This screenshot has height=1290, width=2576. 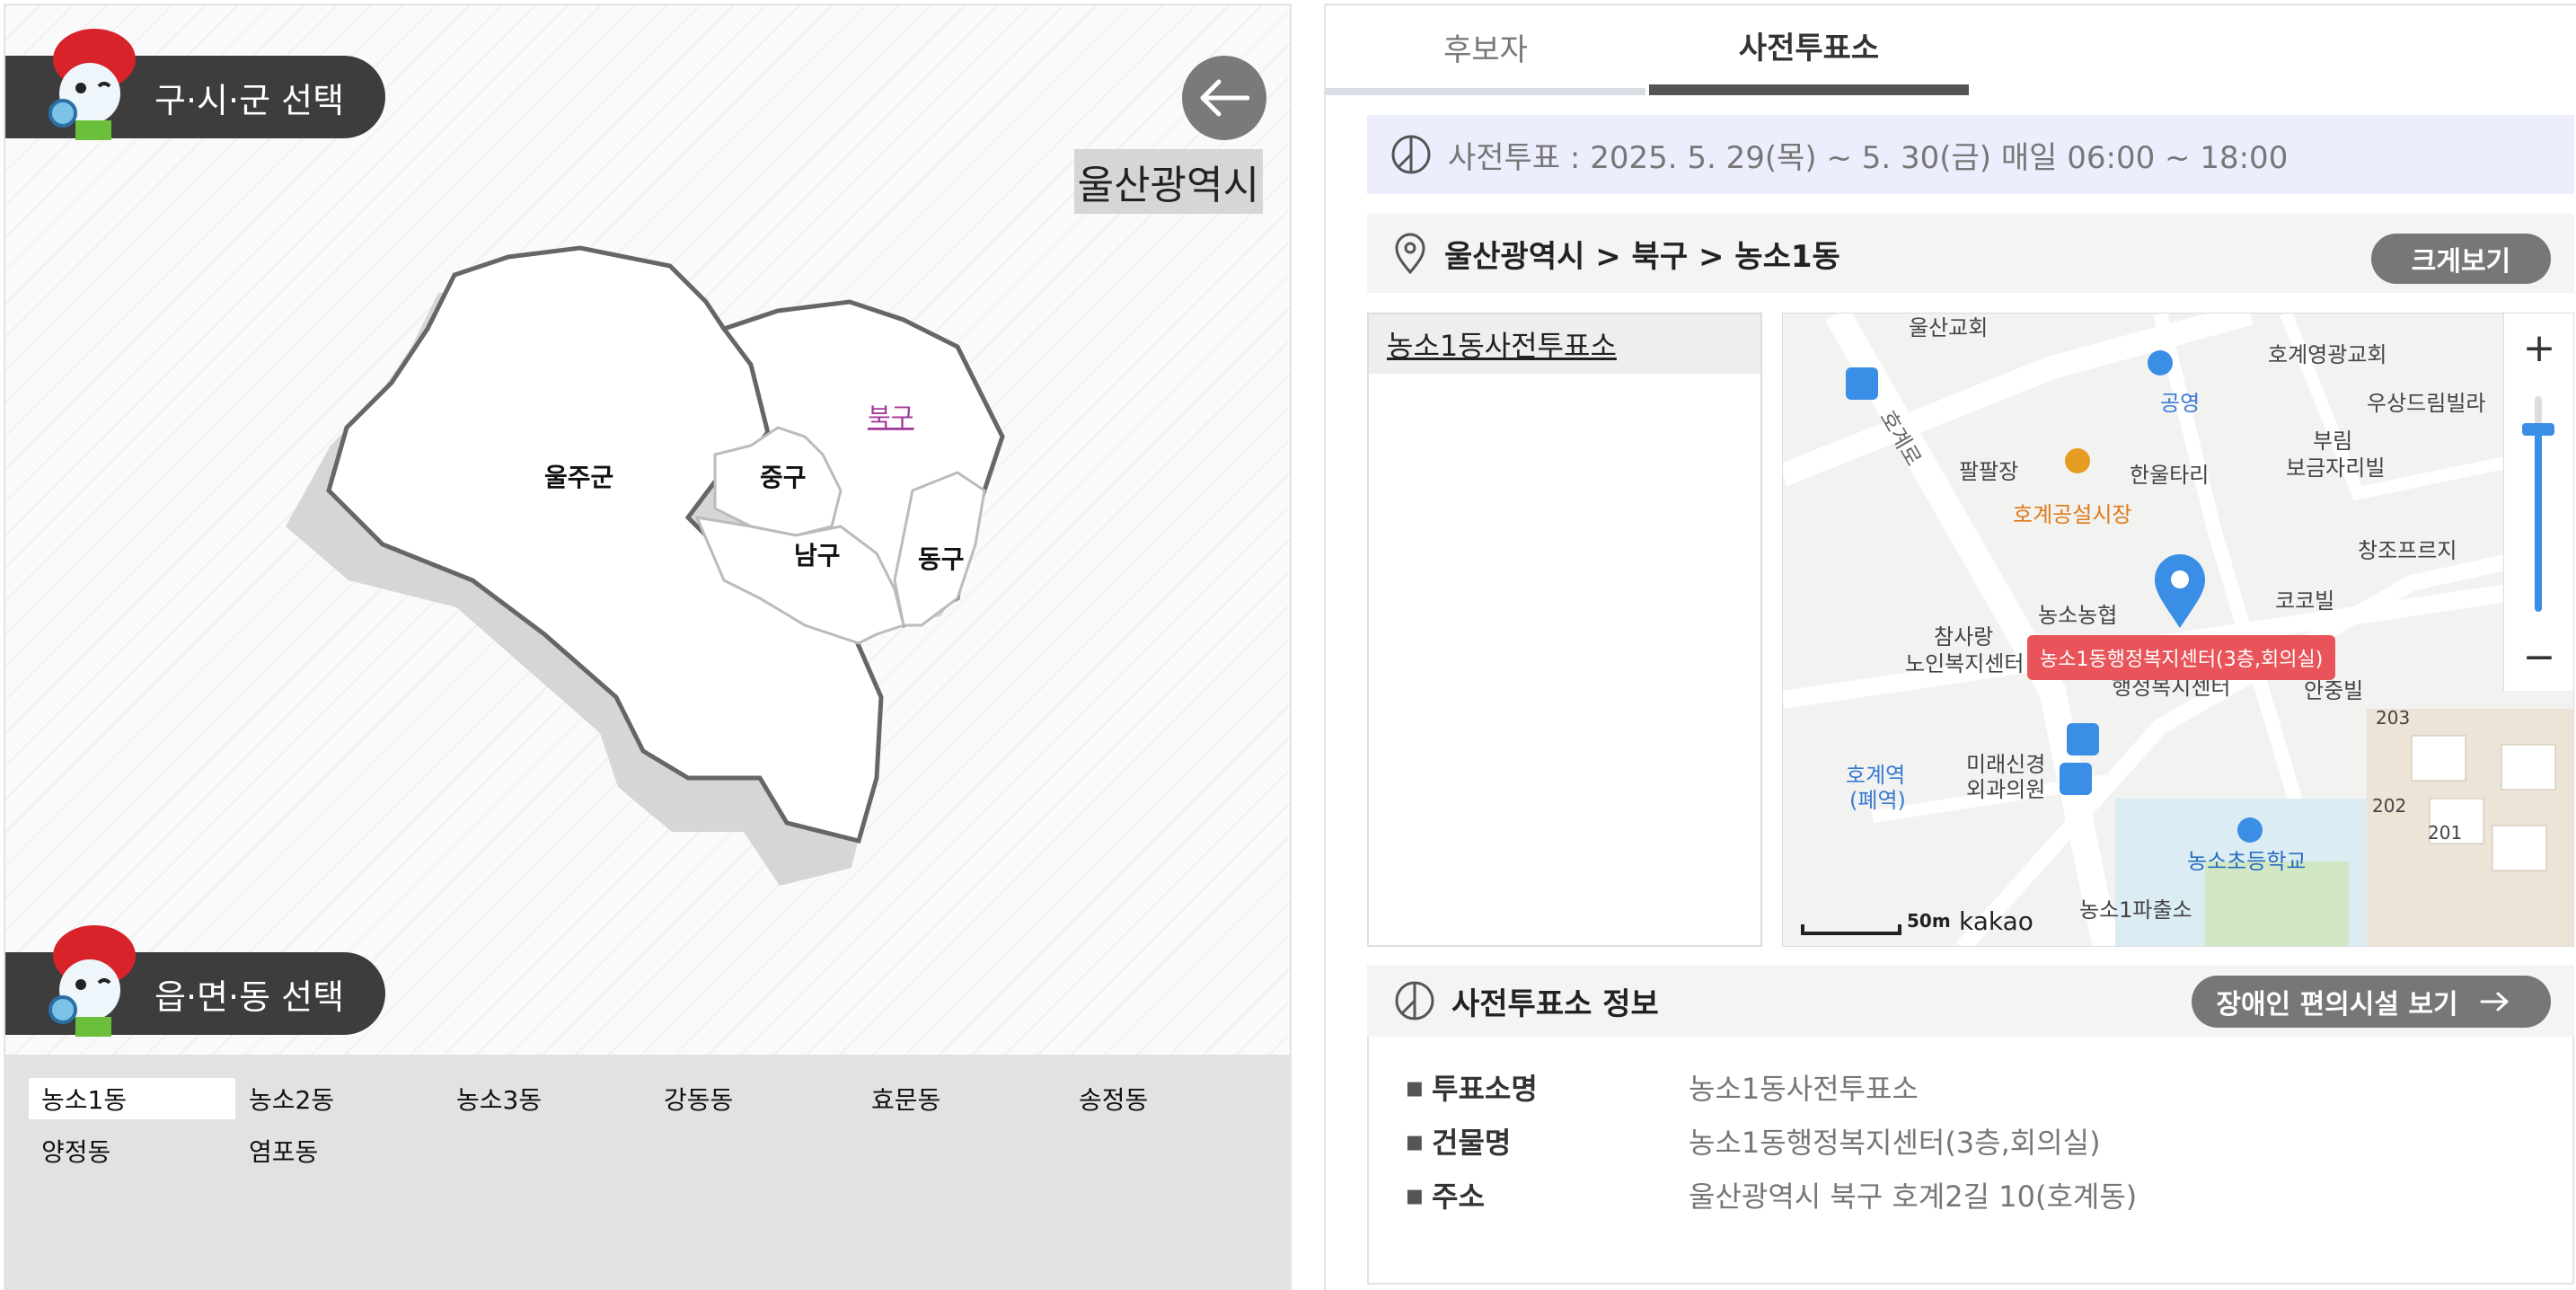 I want to click on dong-item-hyomun: 효문동, so click(x=962, y=1098).